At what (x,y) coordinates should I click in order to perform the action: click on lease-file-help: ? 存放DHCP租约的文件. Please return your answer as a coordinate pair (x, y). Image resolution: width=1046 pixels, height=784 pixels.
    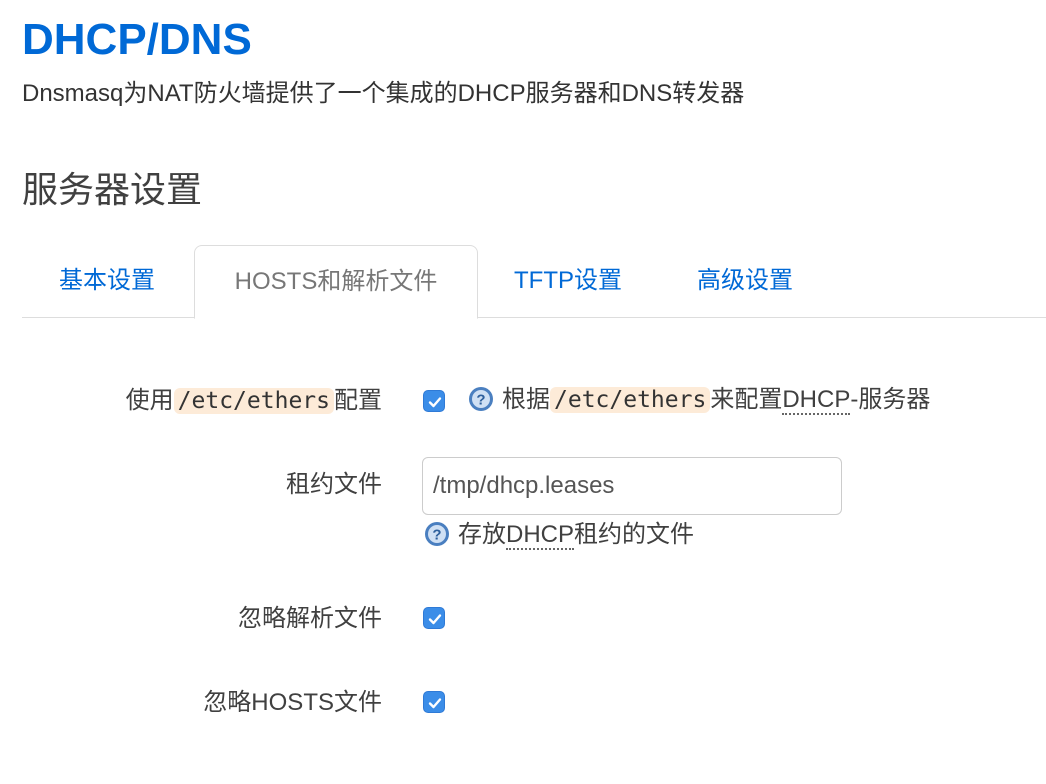
    Looking at the image, I should click on (559, 535).